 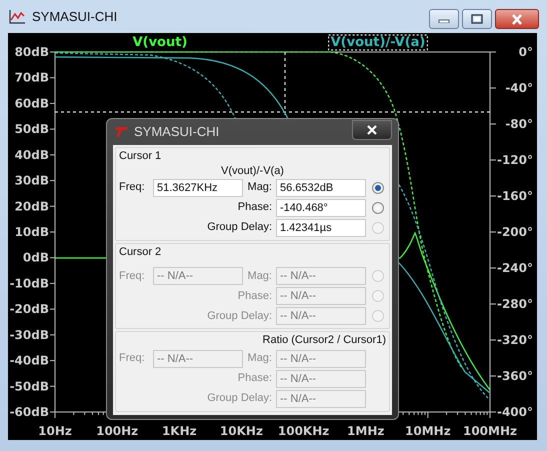 I want to click on value-field: 51.3627KHz, so click(x=198, y=187).